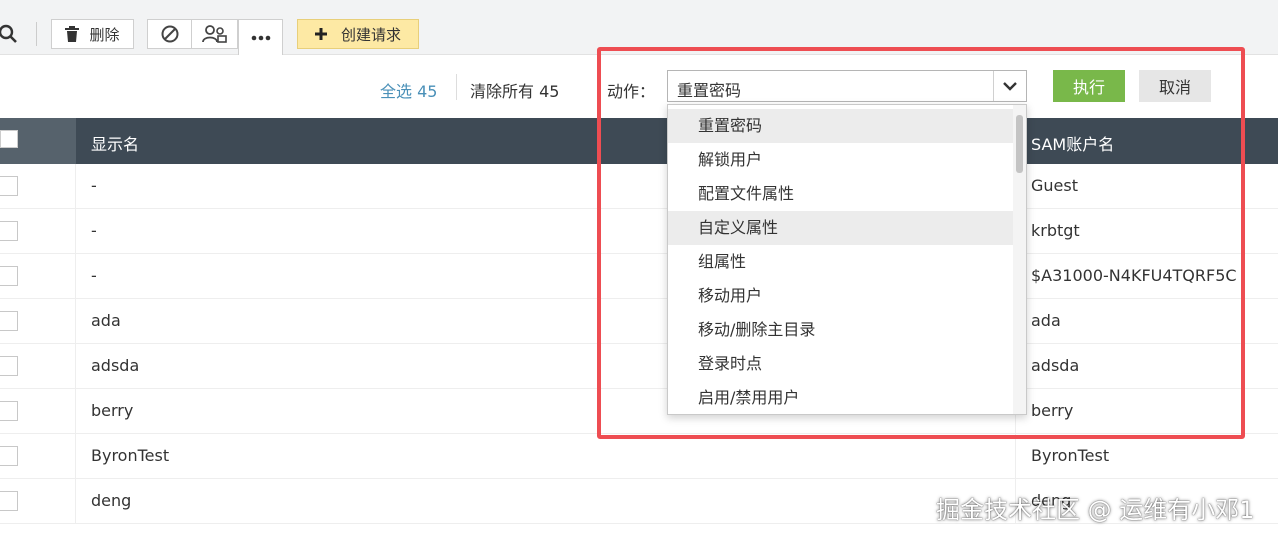  I want to click on table-row: ByronTest ByronTest, so click(639, 456).